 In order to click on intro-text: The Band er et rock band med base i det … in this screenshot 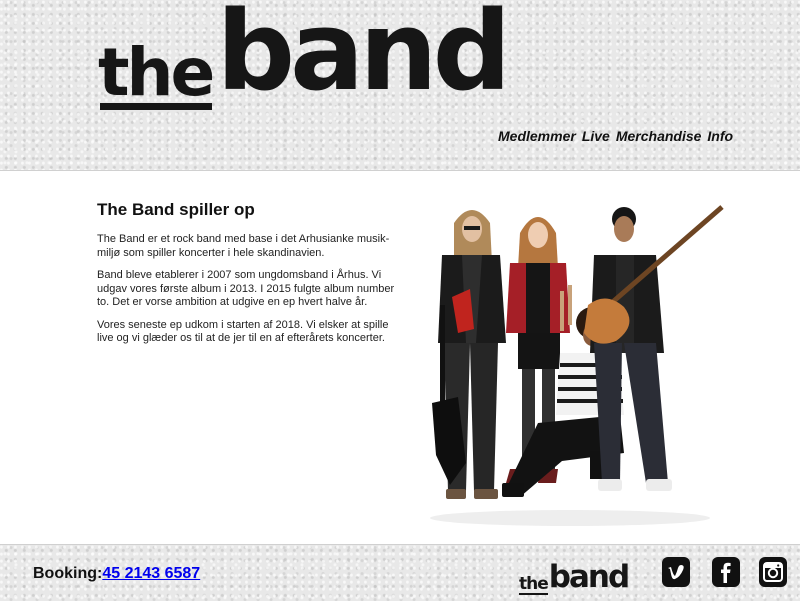, I will do `click(251, 294)`.